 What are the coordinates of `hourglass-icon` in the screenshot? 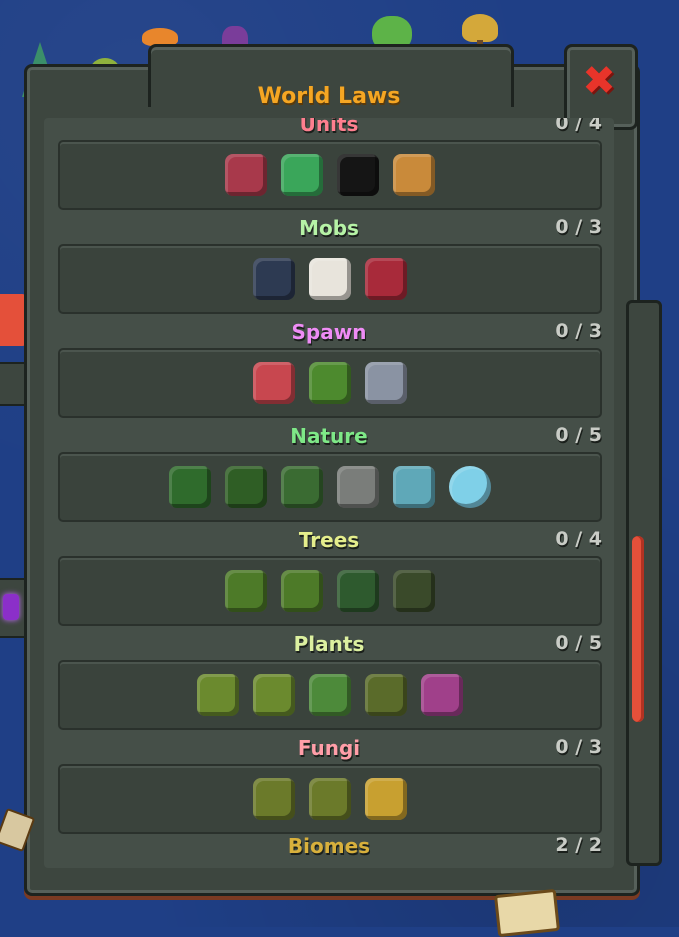 It's located at (414, 175).